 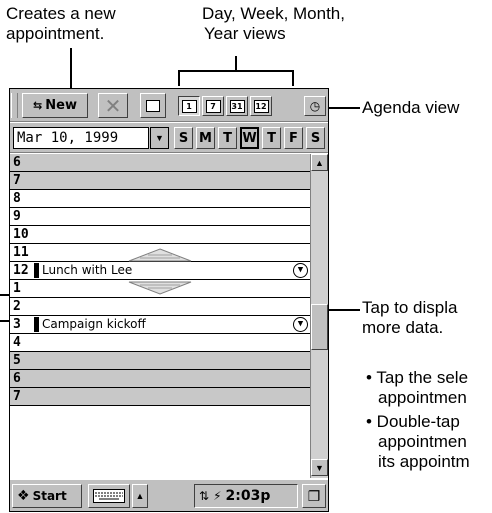 What do you see at coordinates (273, 13) in the screenshot?
I see `callout-line: Day, Week, Month,` at bounding box center [273, 13].